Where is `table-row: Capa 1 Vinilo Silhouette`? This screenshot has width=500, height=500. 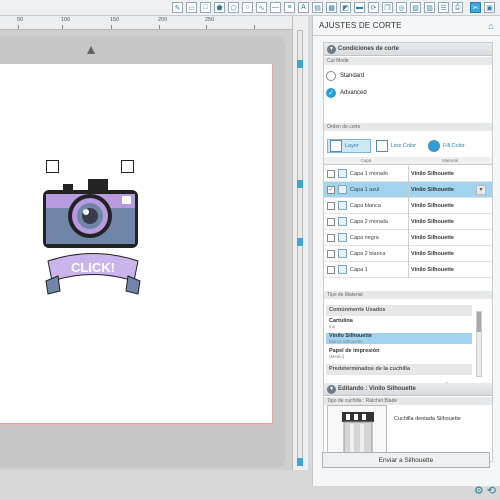
table-row: Capa 1 Vinilo Silhouette is located at coordinates (408, 270).